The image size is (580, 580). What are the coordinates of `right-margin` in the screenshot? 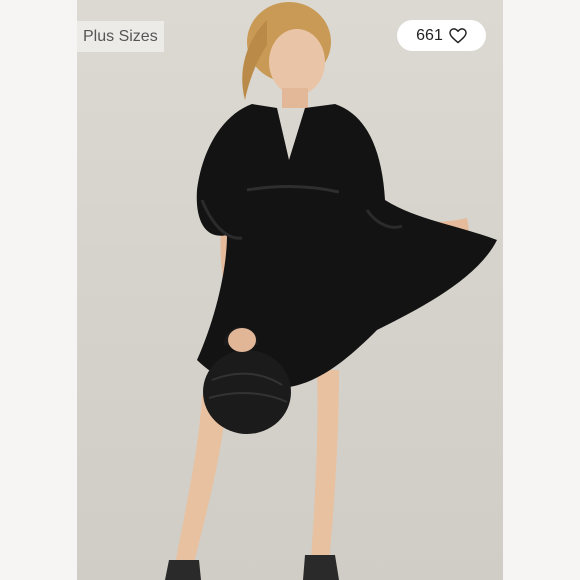 It's located at (541, 290).